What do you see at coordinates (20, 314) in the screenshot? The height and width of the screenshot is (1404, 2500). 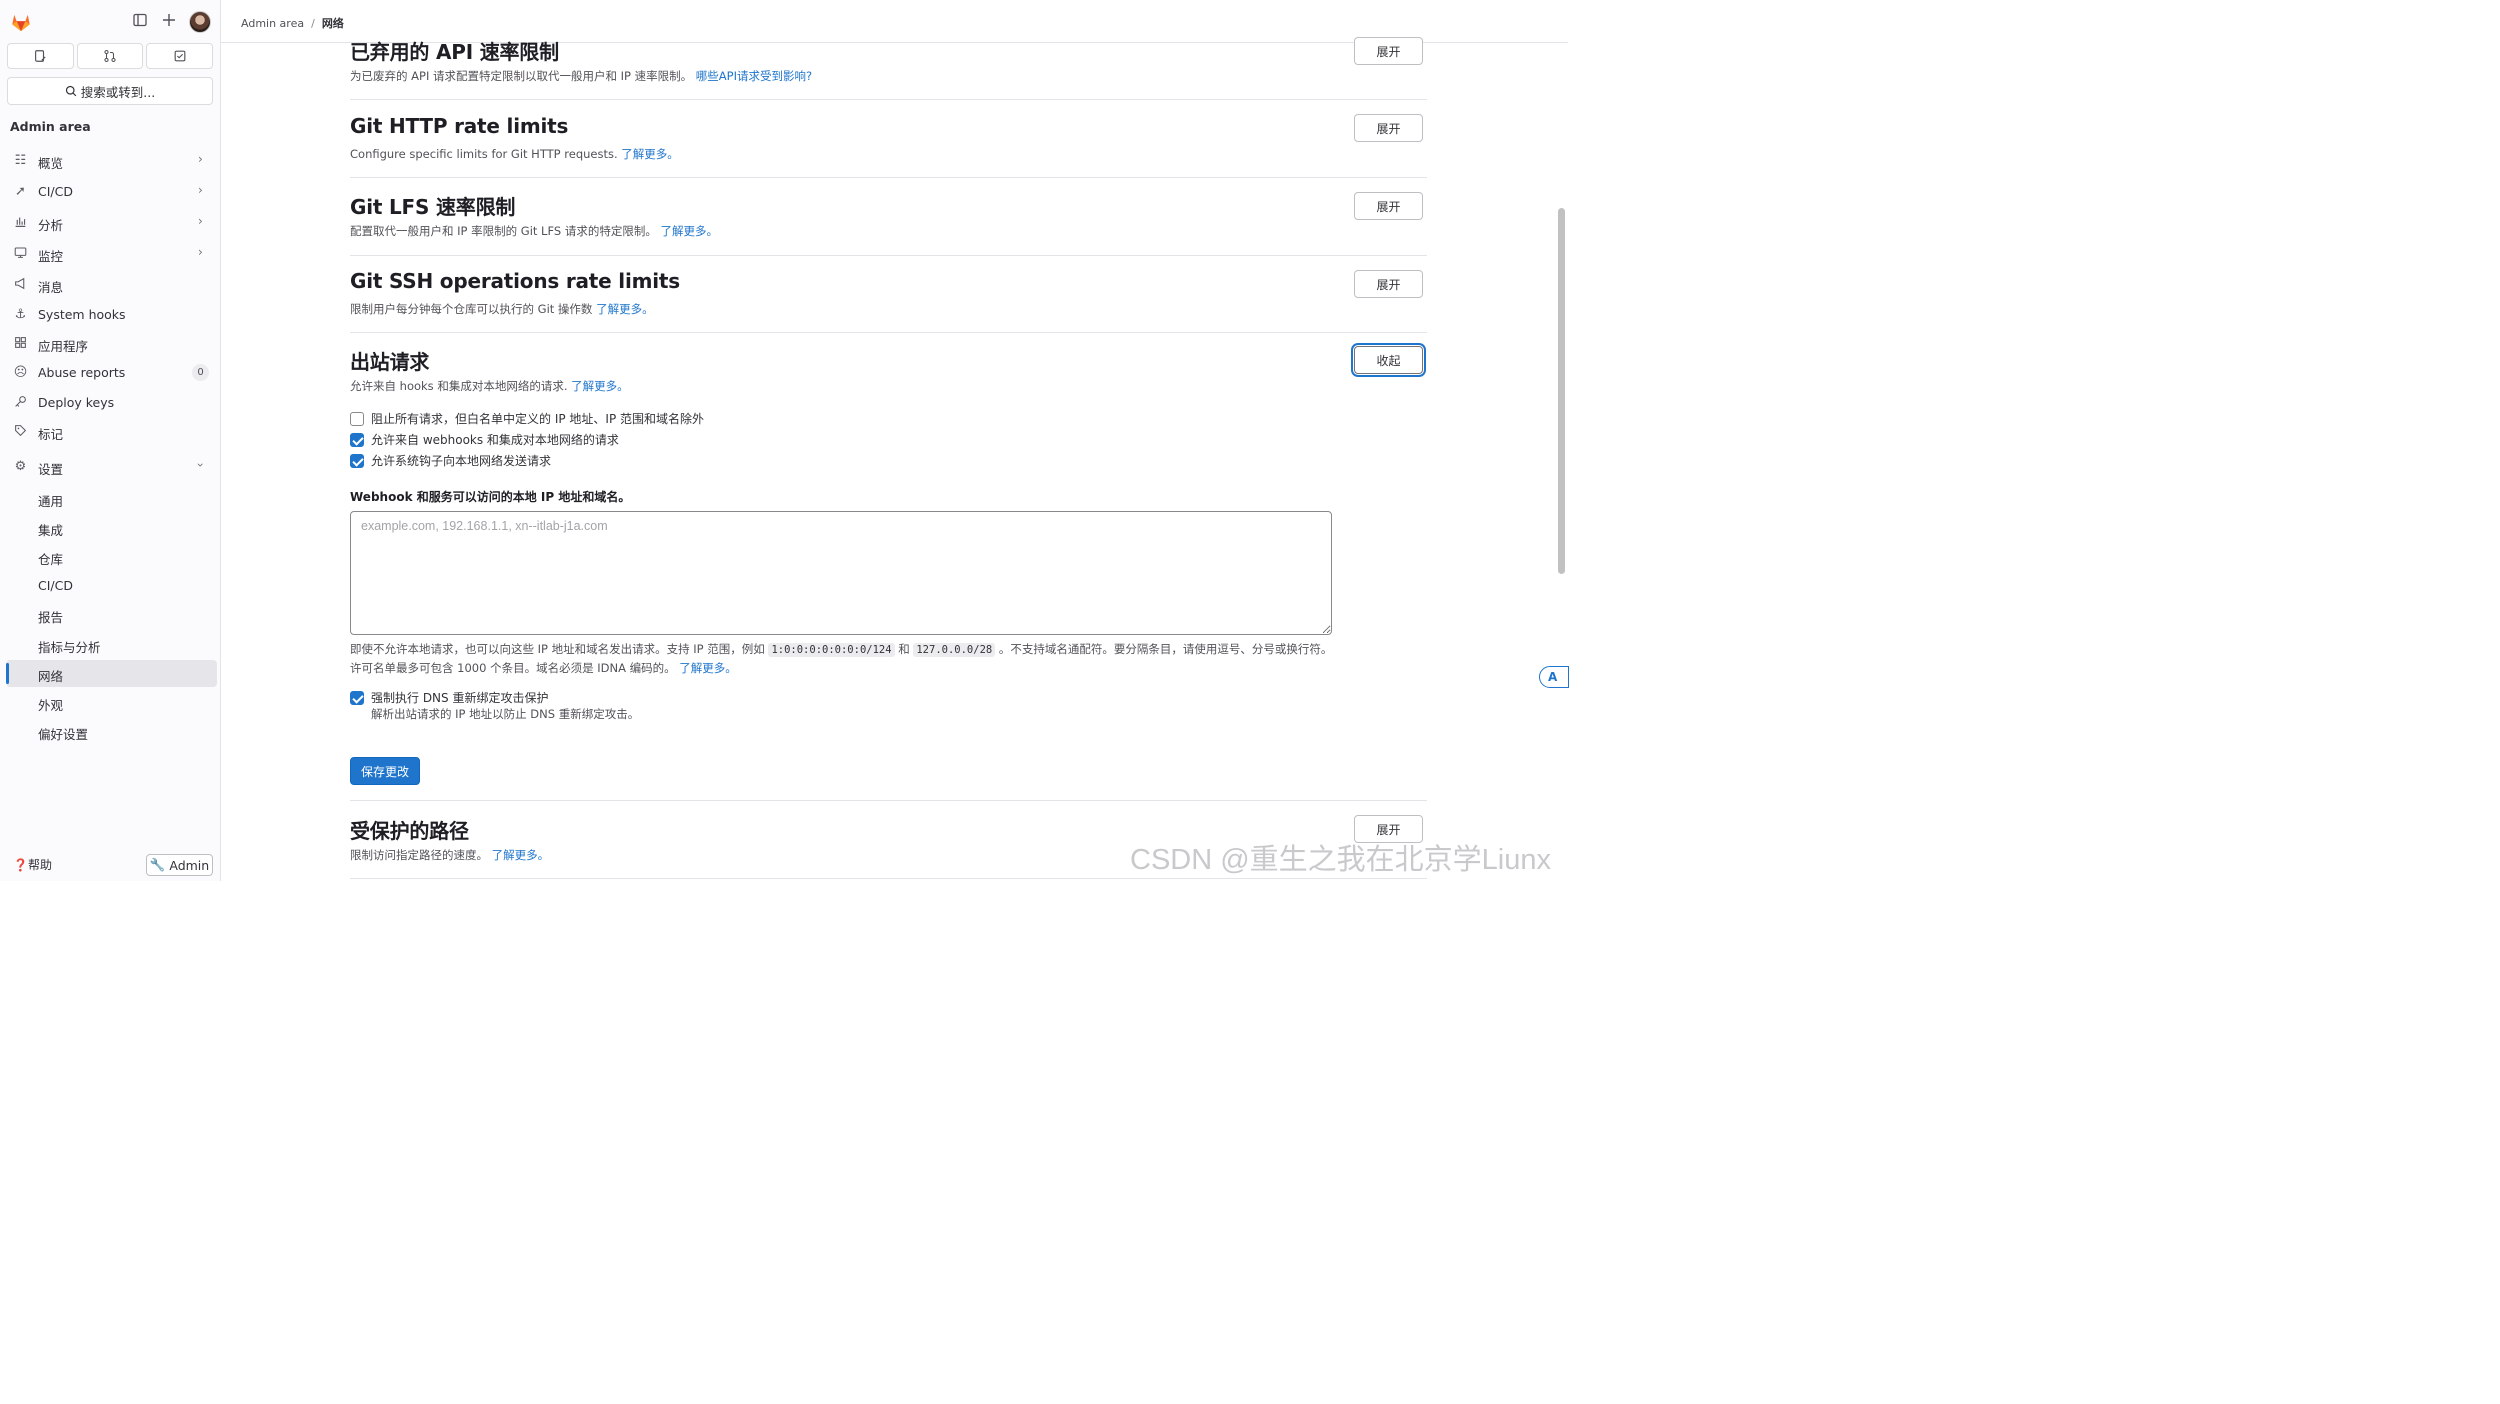 I see `anchor-icon: ⚓` at bounding box center [20, 314].